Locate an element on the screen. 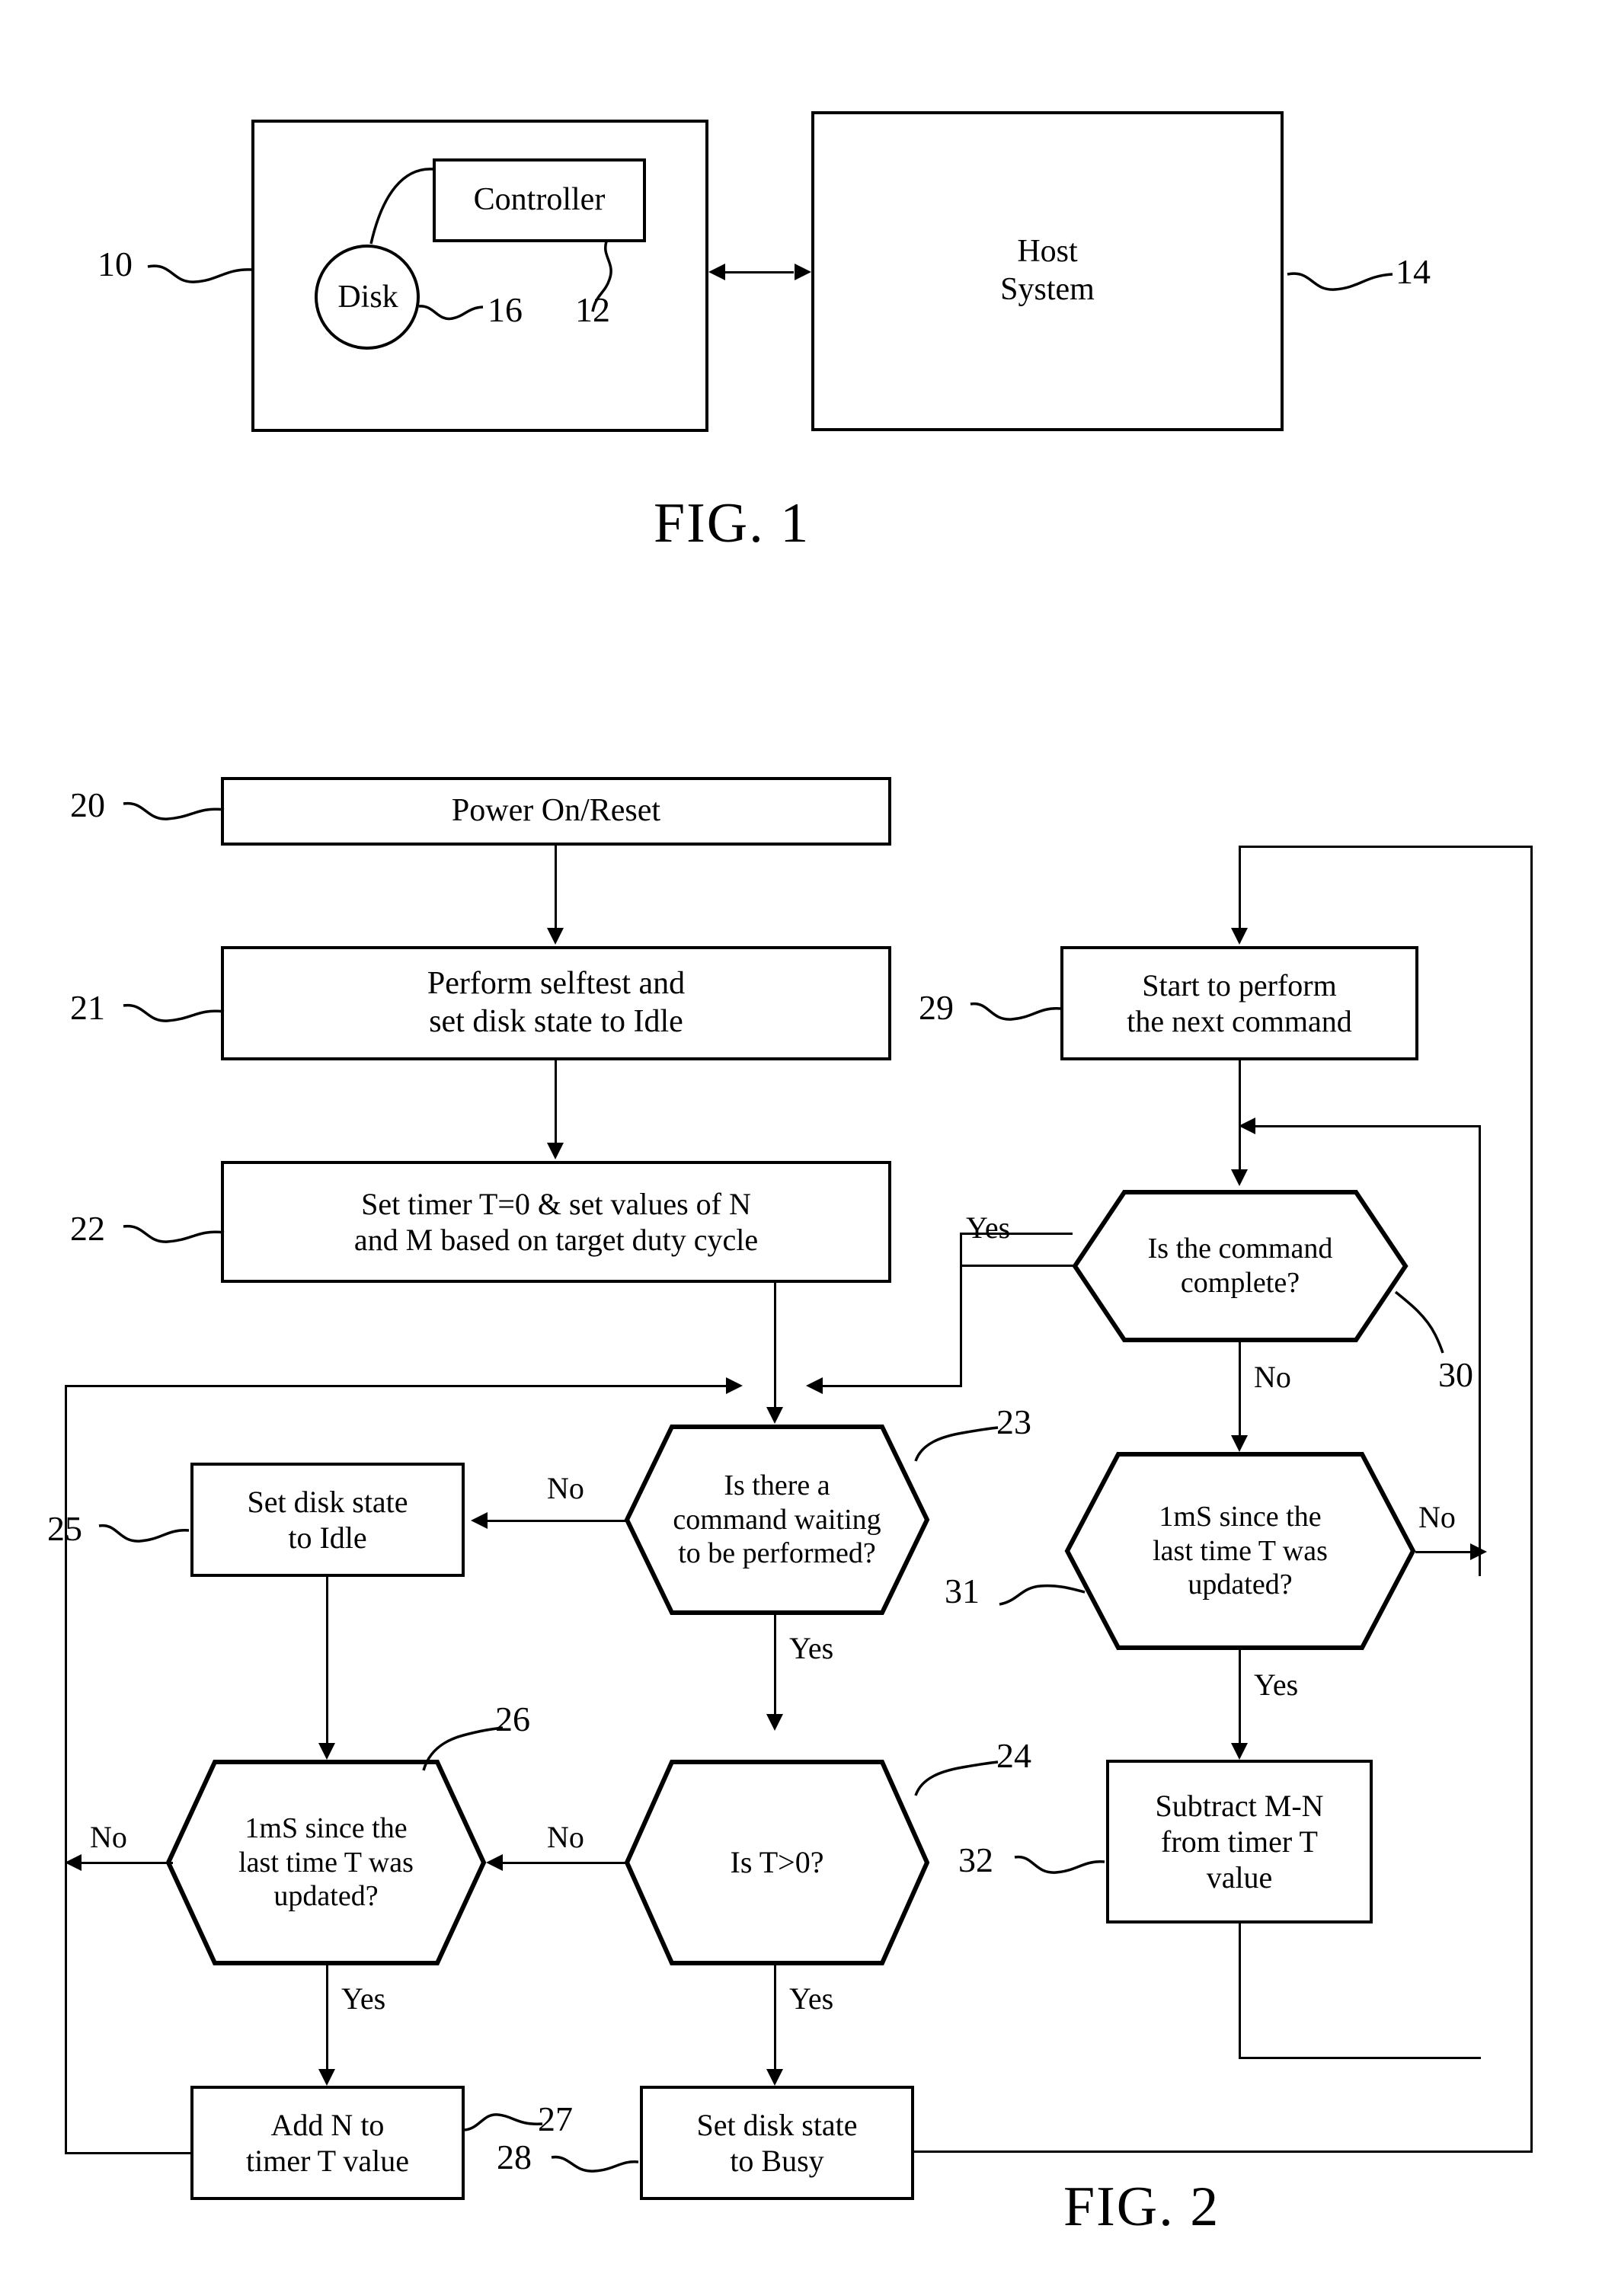  edge-31-32-arrow is located at coordinates (1239, 1752).